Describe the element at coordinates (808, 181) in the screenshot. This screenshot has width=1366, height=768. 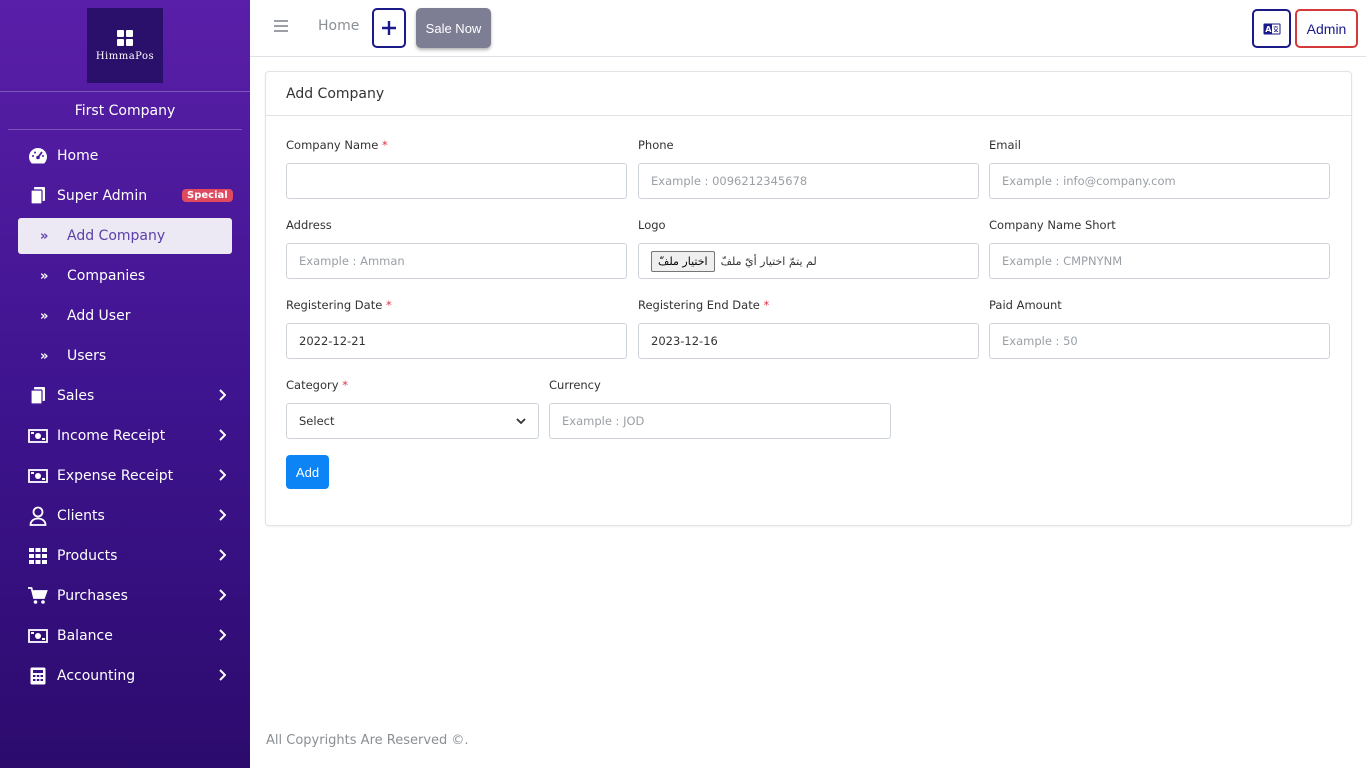
I see `phone-input: Example : 0096212345678` at that location.